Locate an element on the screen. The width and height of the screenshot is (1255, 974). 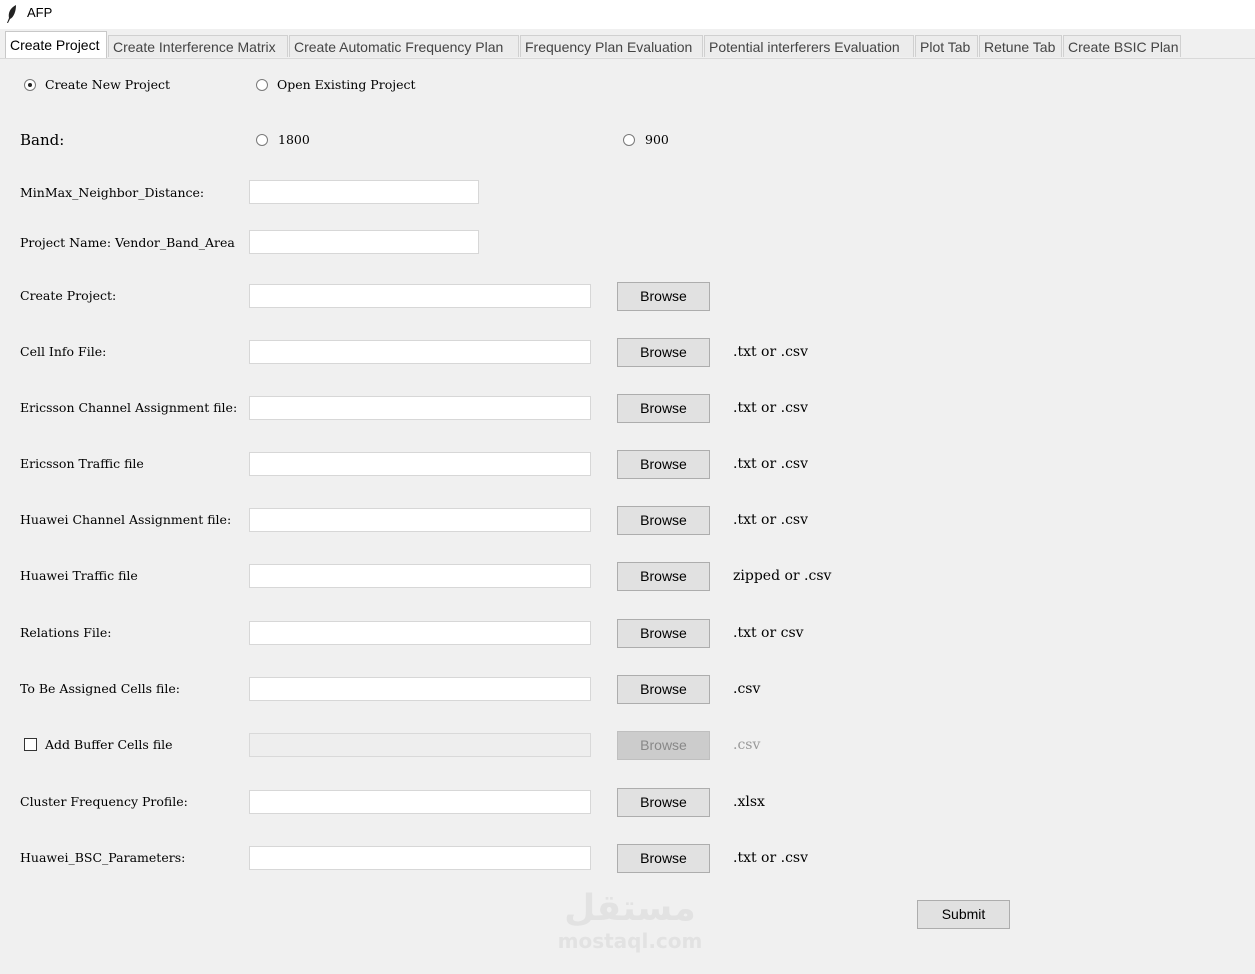
huawei-channel-assignment-label: Huawei Channel Assignment file: is located at coordinates (126, 519).